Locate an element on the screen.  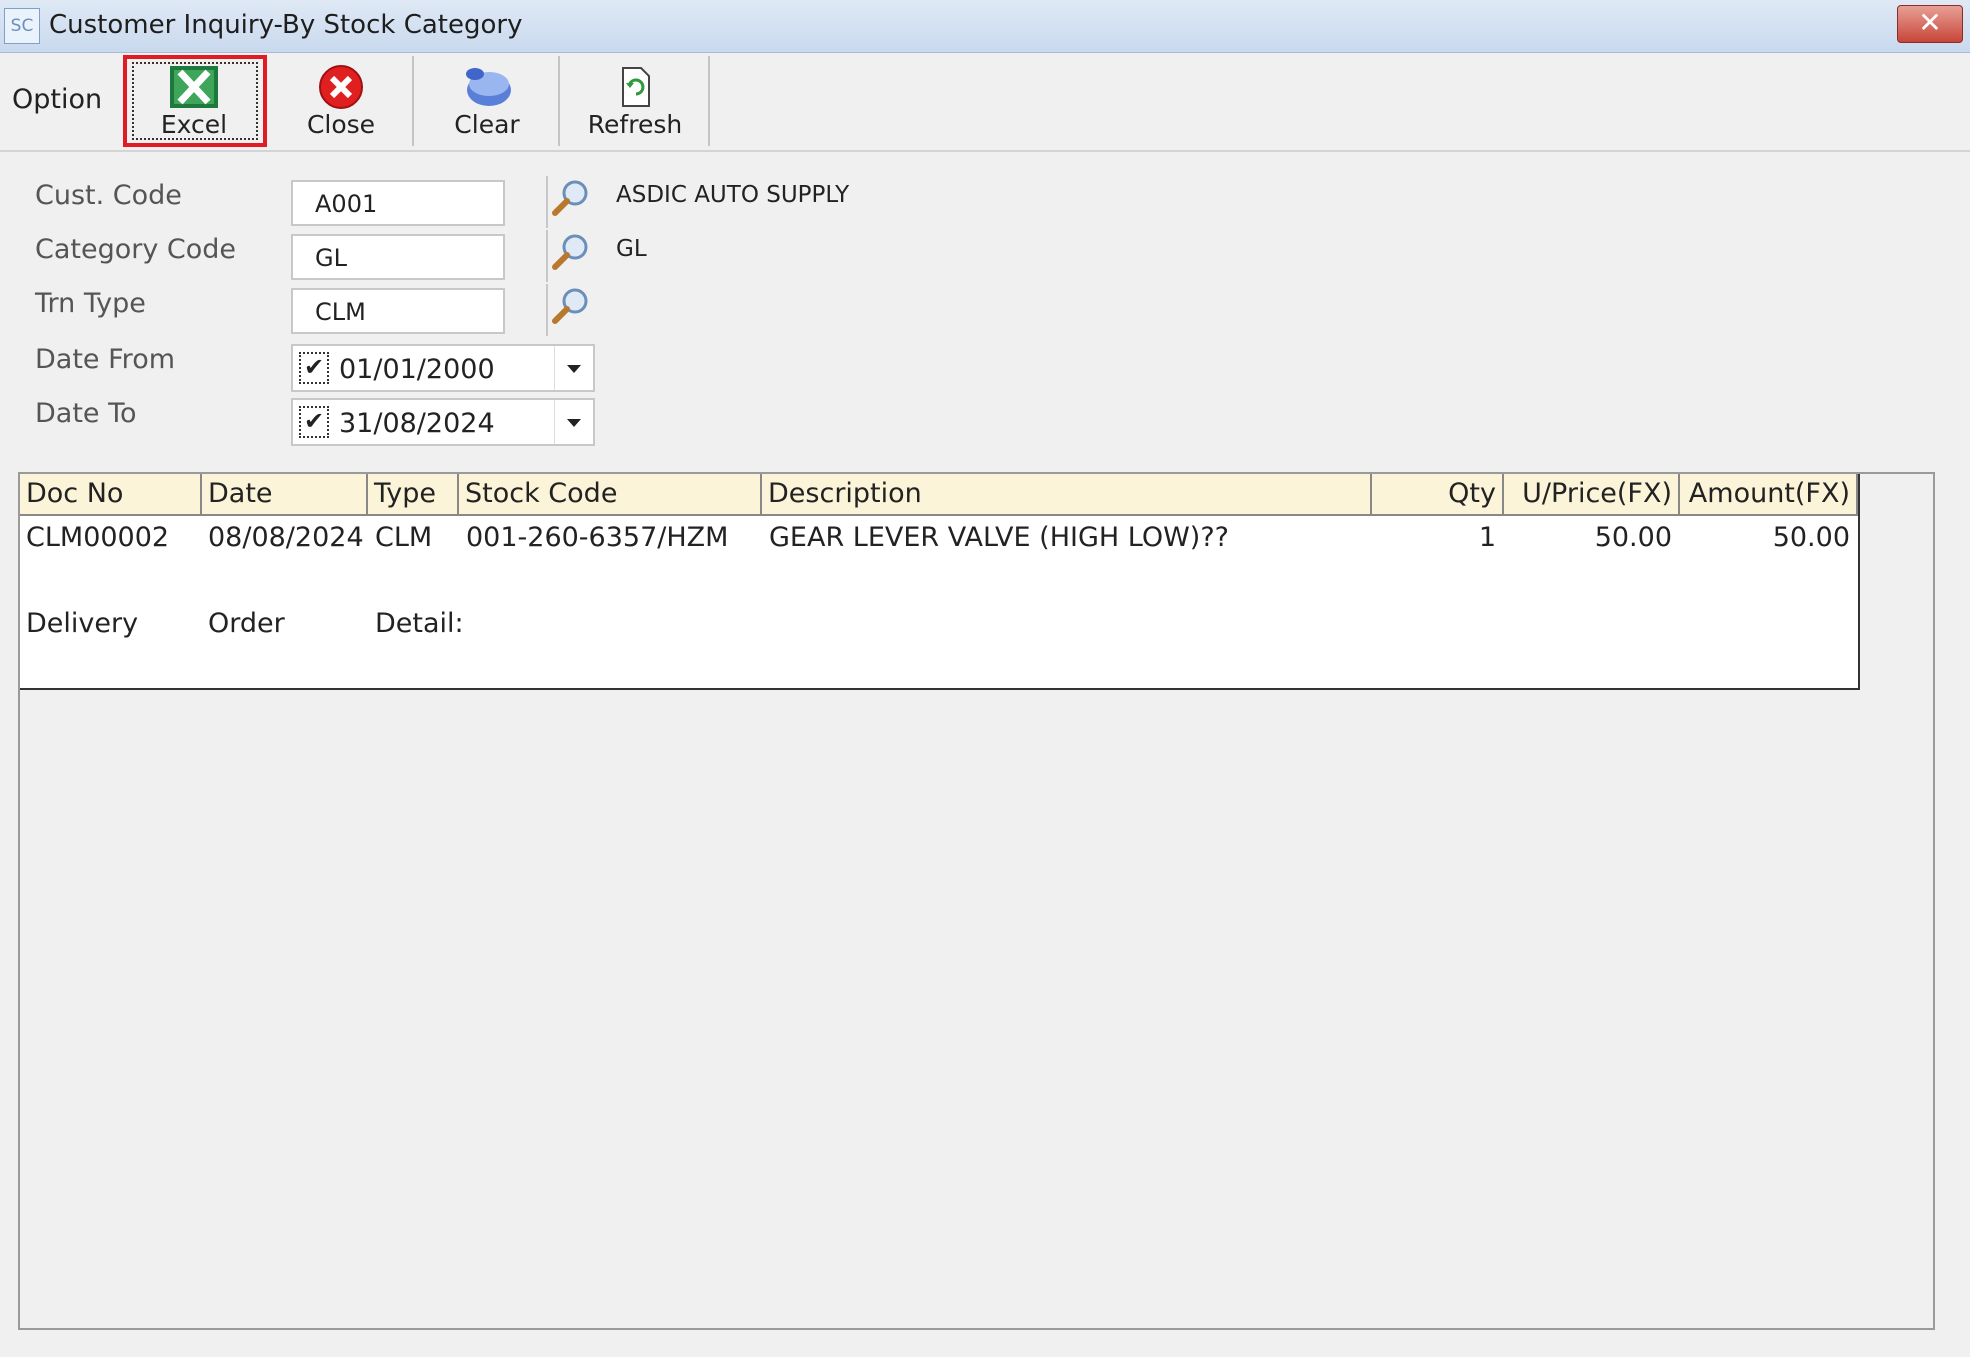
title-bar: SC Customer Inquiry-By Stock Category ✕ is located at coordinates (985, 26).